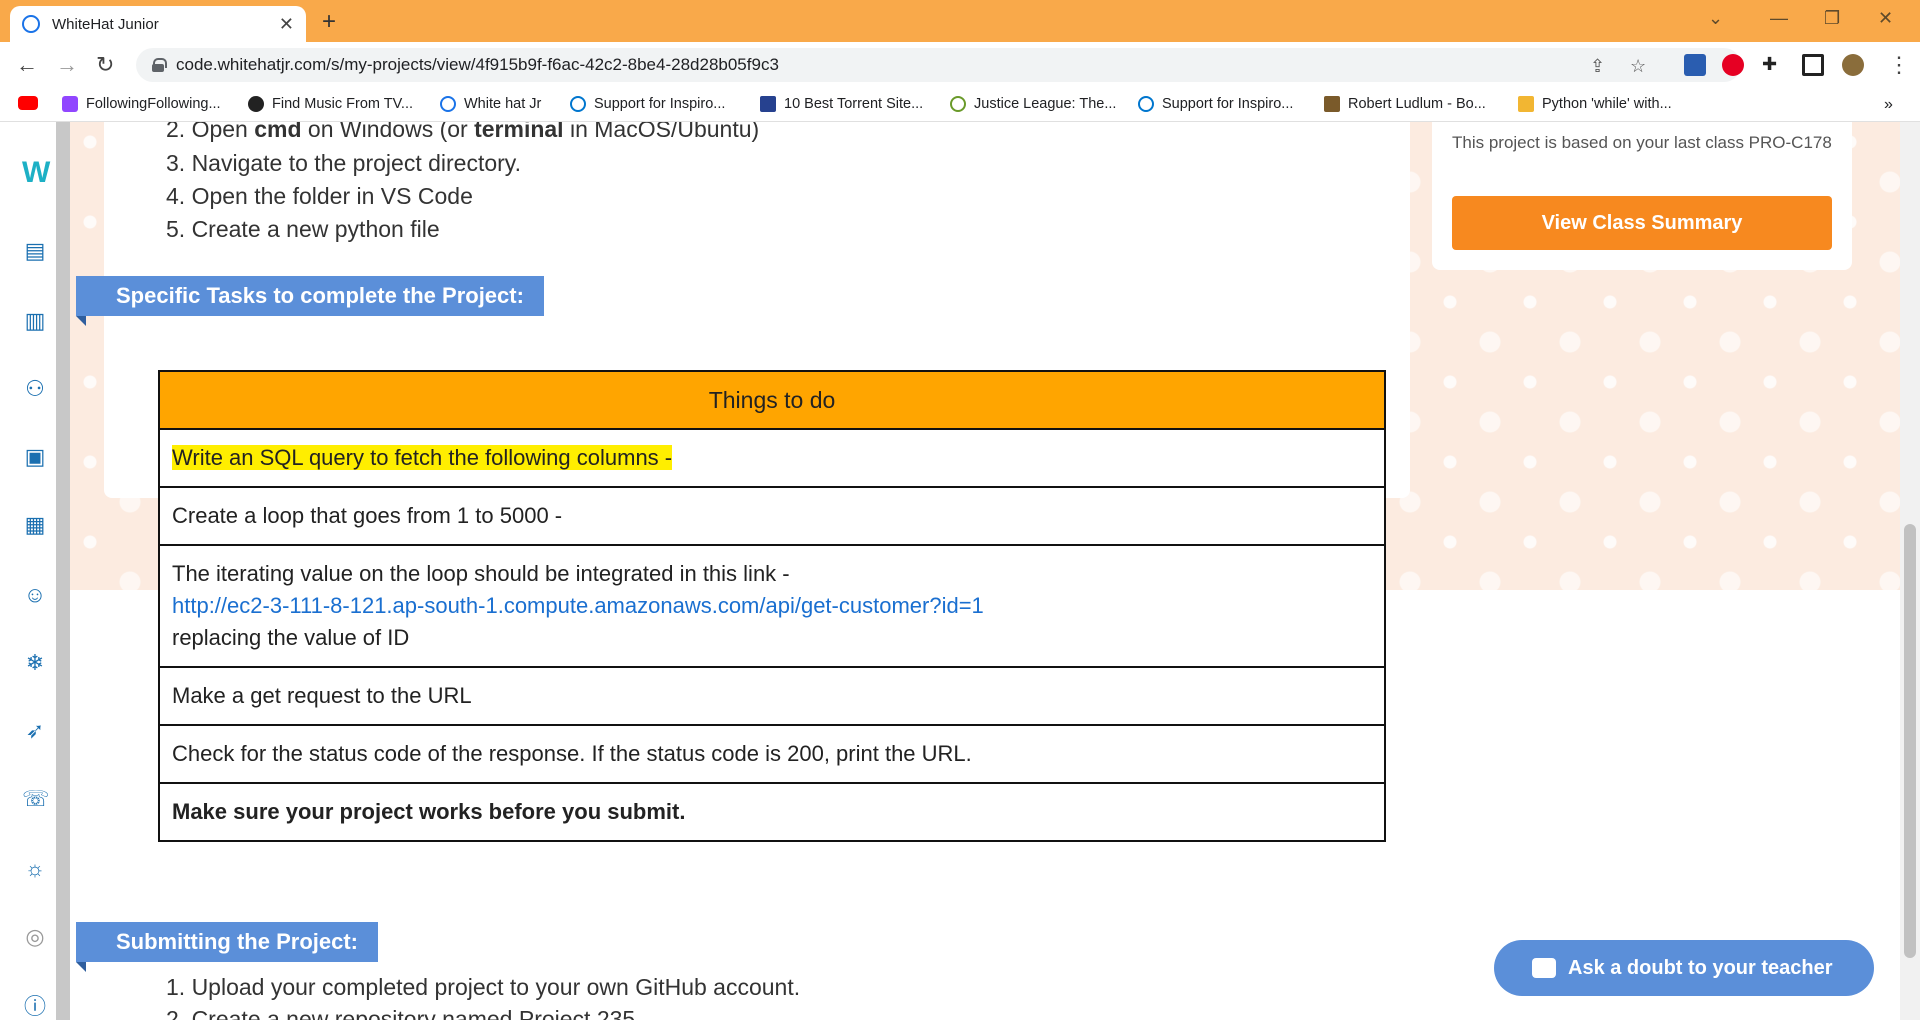 Image resolution: width=1920 pixels, height=1020 pixels. I want to click on tab-search-chevron-icon: ⌄, so click(1715, 18).